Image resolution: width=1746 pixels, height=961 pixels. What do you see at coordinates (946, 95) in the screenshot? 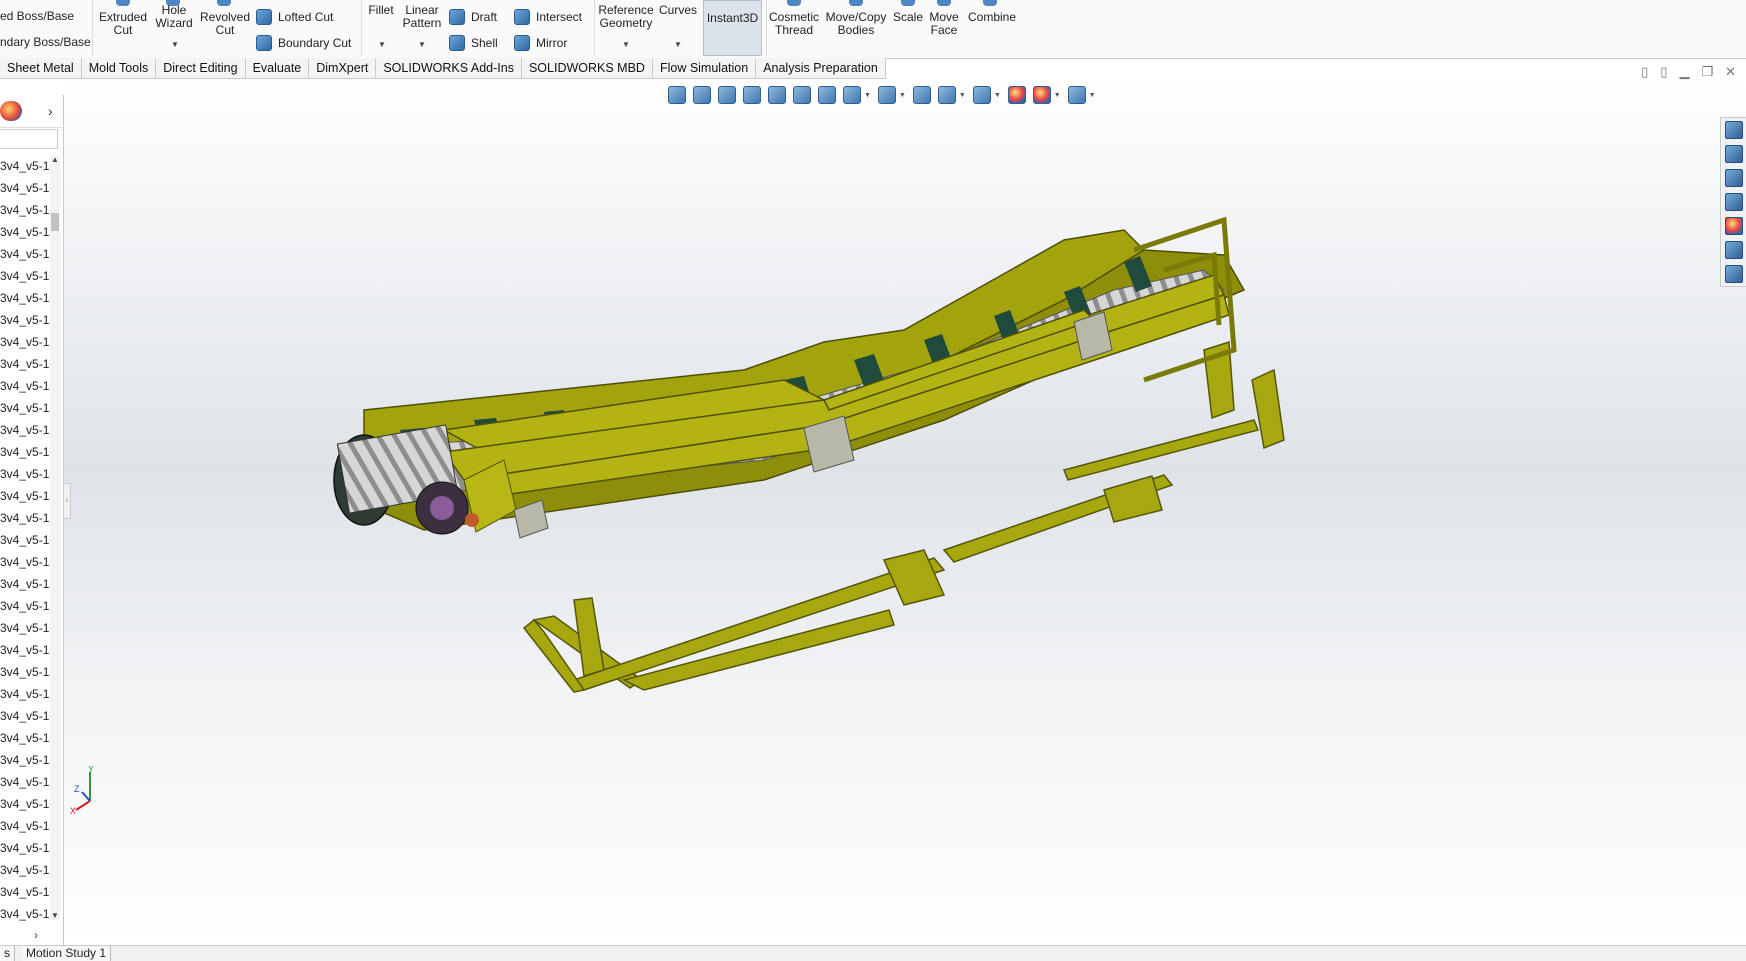
I see `edit-appearance-icon` at bounding box center [946, 95].